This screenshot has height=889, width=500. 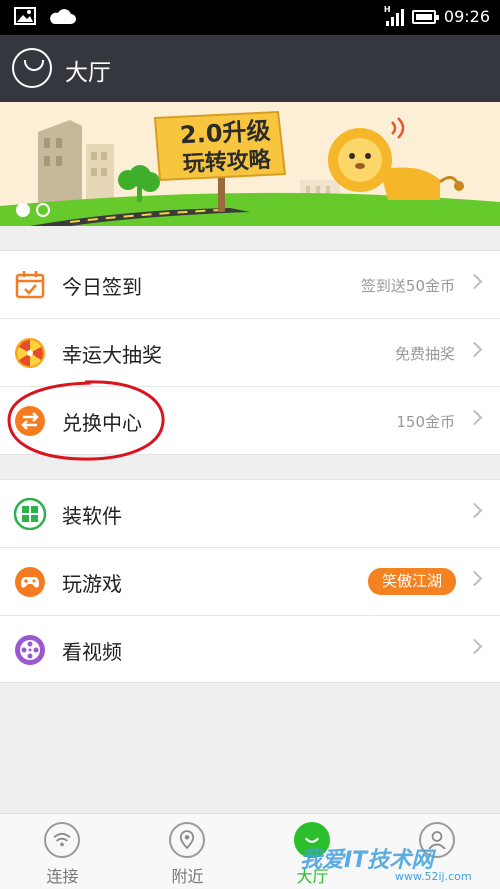 I want to click on menu-item-meta: 签到送50金币, so click(x=407, y=286).